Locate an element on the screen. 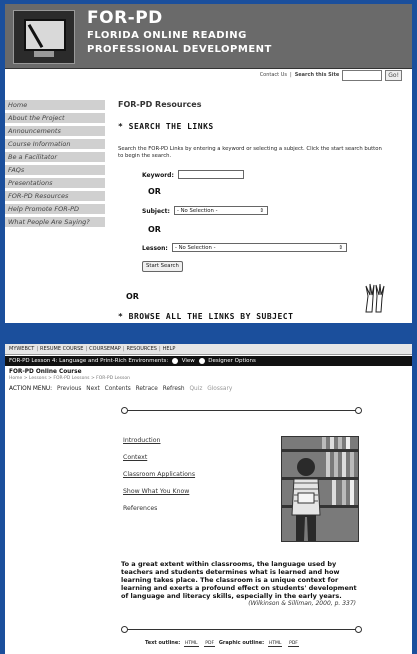 The width and height of the screenshot is (417, 654). toc-introduction: Introduction is located at coordinates (141, 440).